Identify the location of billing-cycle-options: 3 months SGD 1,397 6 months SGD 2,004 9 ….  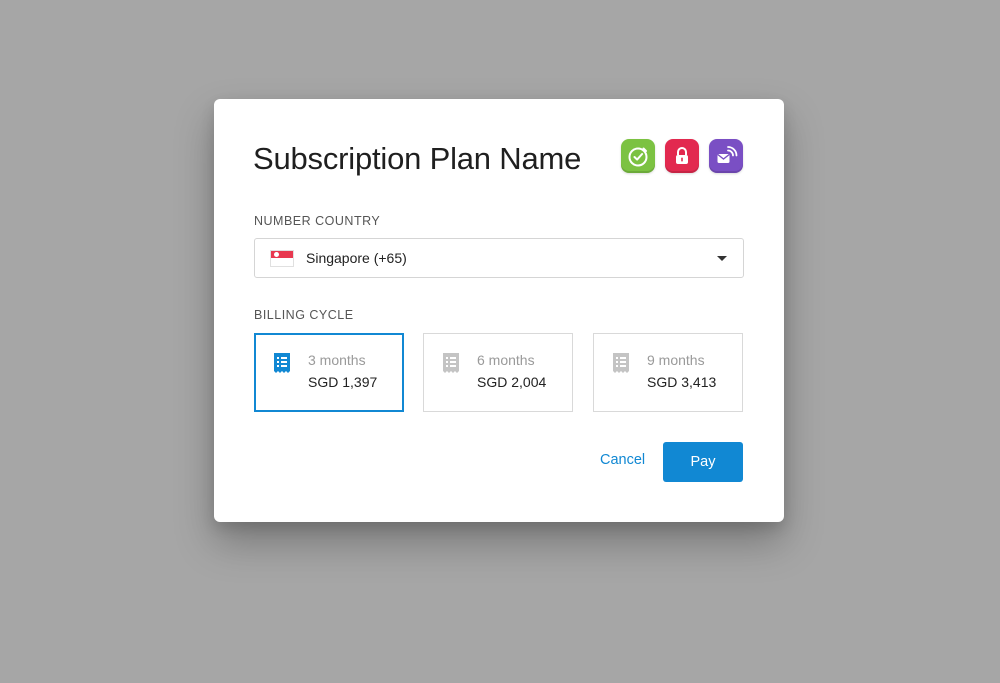
(499, 372).